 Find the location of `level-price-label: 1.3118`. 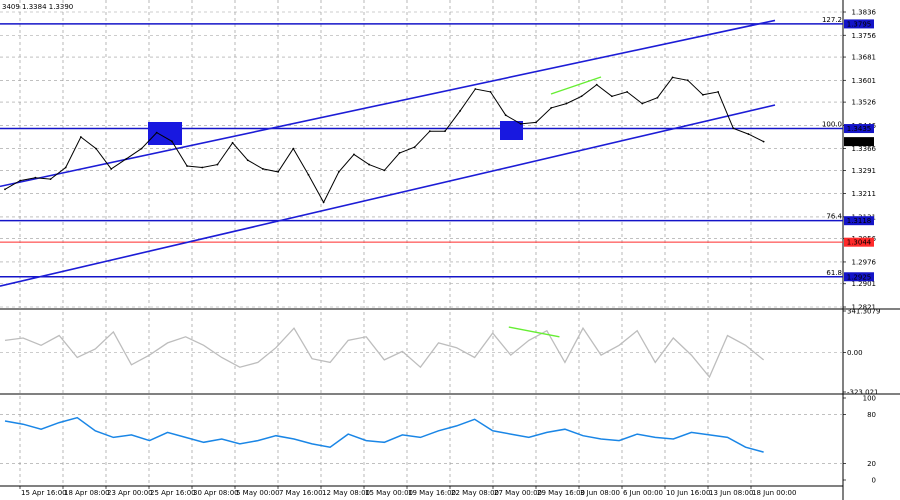

level-price-label: 1.3118 is located at coordinates (859, 221).